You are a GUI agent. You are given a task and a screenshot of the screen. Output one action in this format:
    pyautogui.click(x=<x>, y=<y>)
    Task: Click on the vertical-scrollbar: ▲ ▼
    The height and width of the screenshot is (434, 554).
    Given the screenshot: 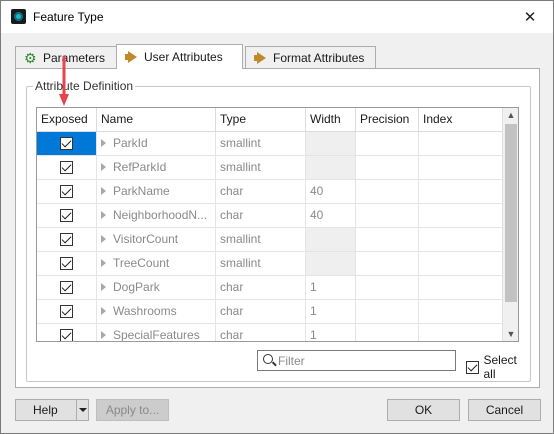 What is the action you would take?
    pyautogui.click(x=510, y=224)
    